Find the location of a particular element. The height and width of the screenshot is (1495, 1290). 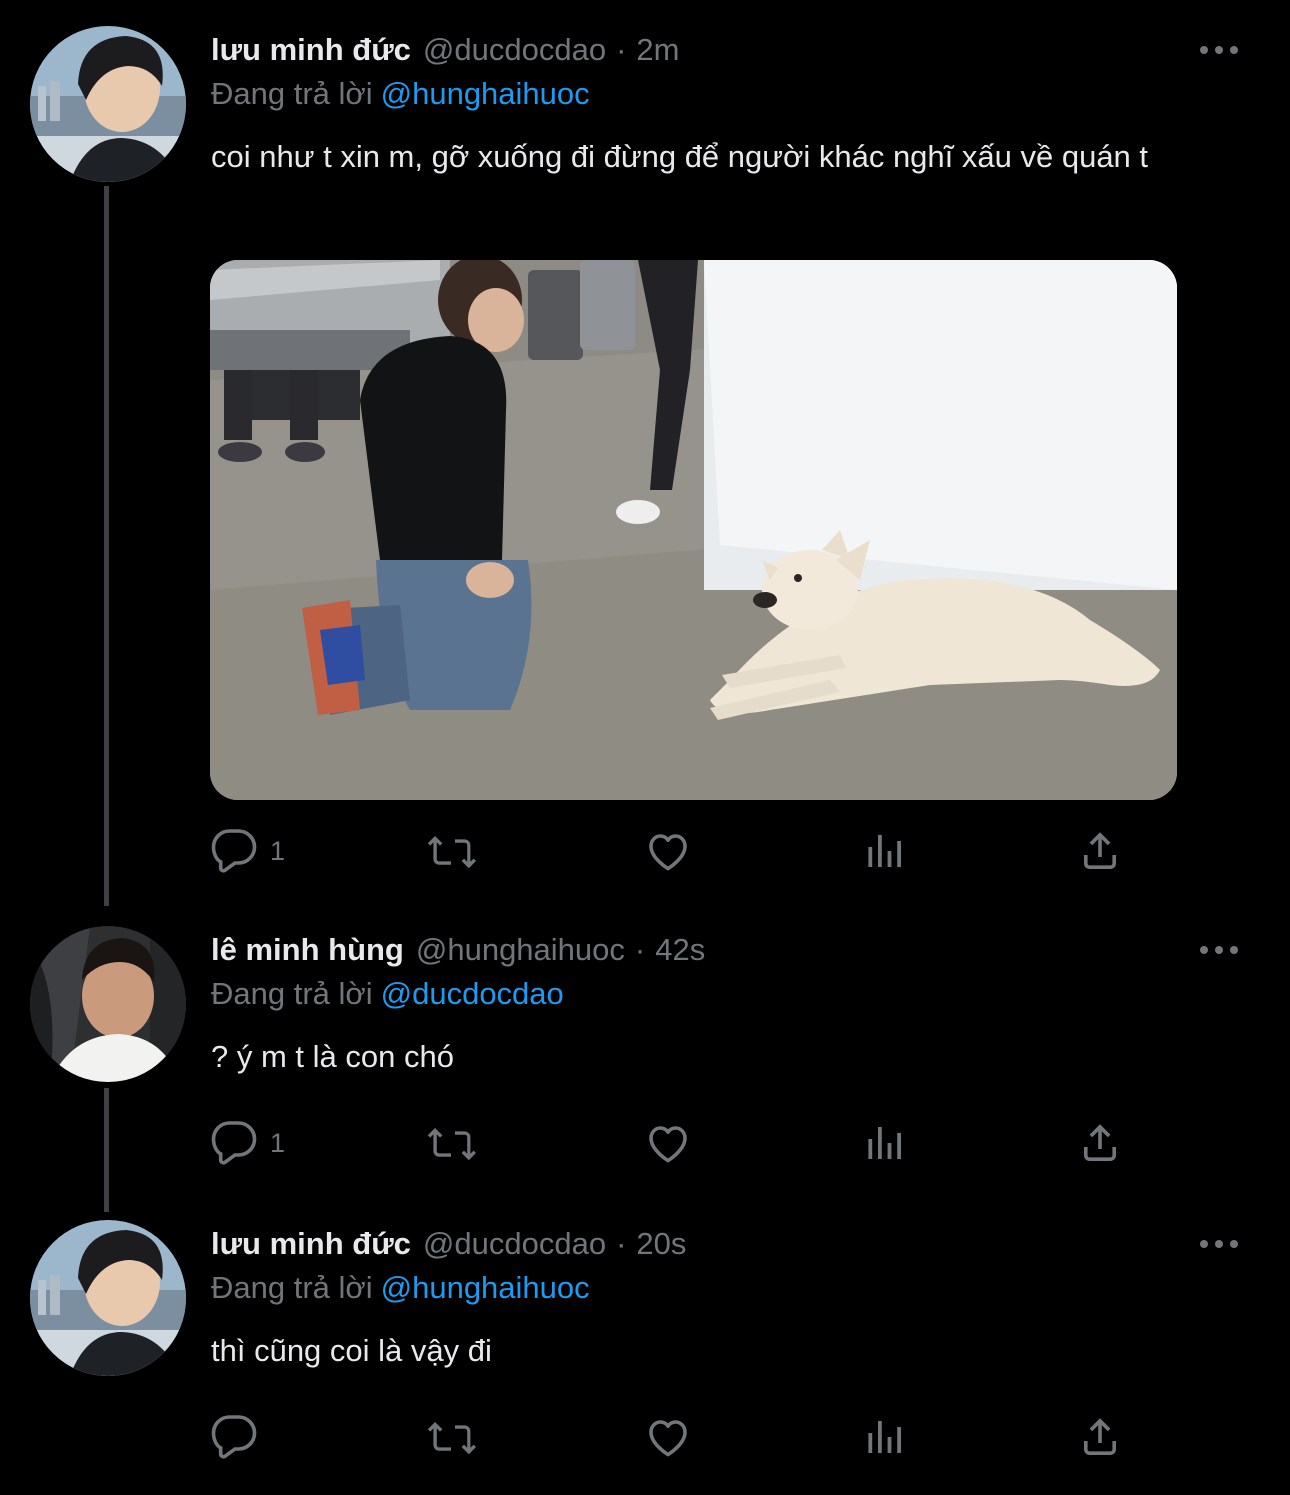

reply-button is located at coordinates (240, 1437).